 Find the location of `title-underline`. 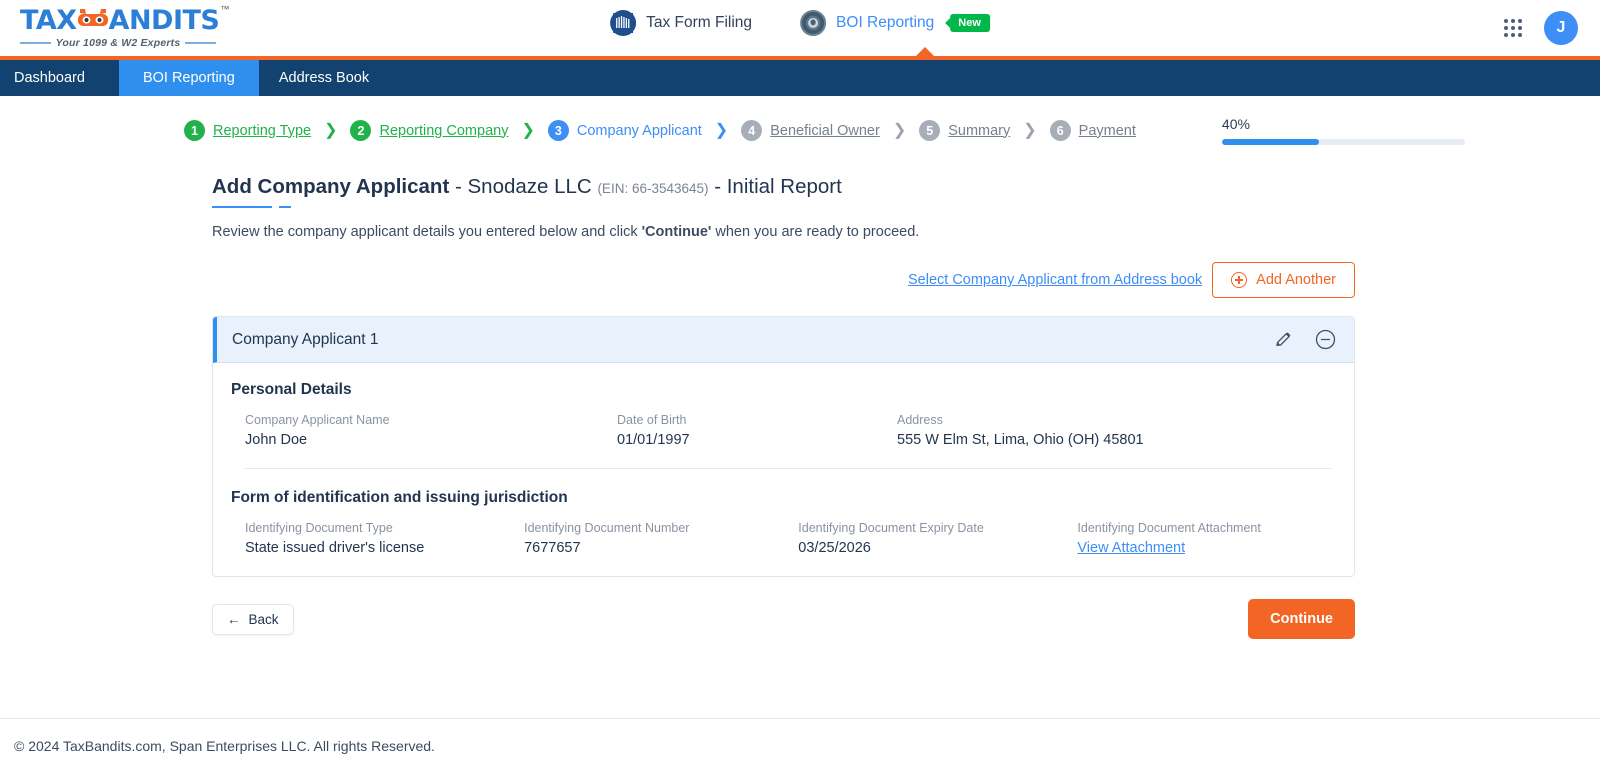

title-underline is located at coordinates (906, 207).